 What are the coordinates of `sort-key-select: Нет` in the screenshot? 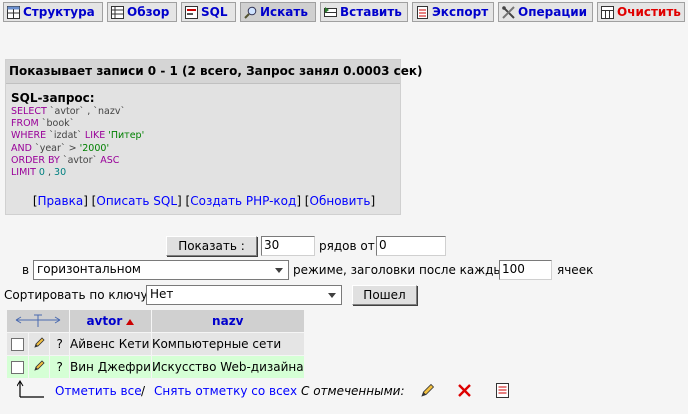 It's located at (244, 295).